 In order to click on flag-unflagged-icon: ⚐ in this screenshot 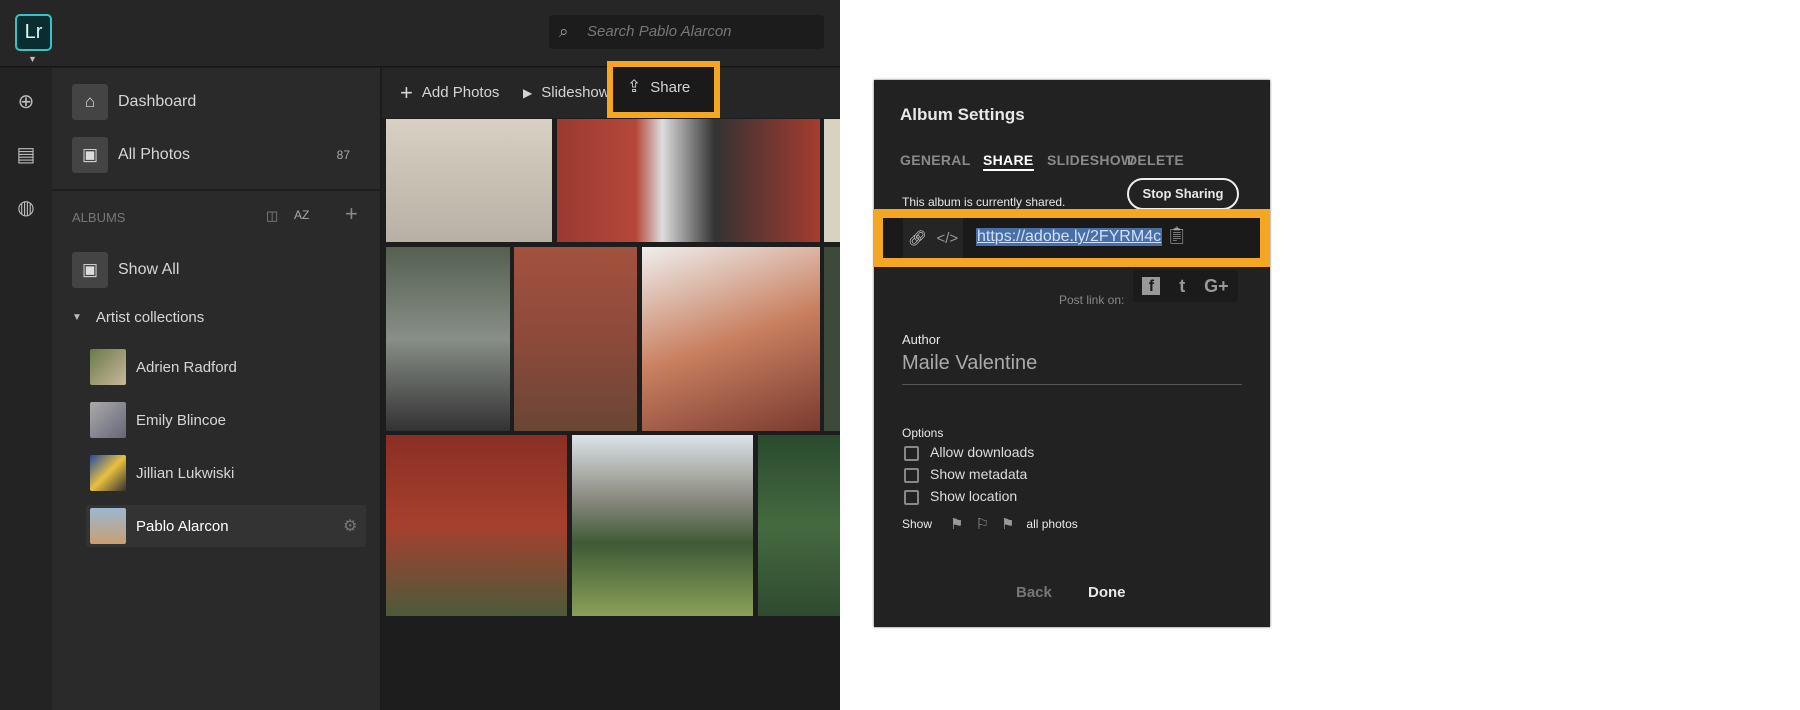, I will do `click(981, 524)`.